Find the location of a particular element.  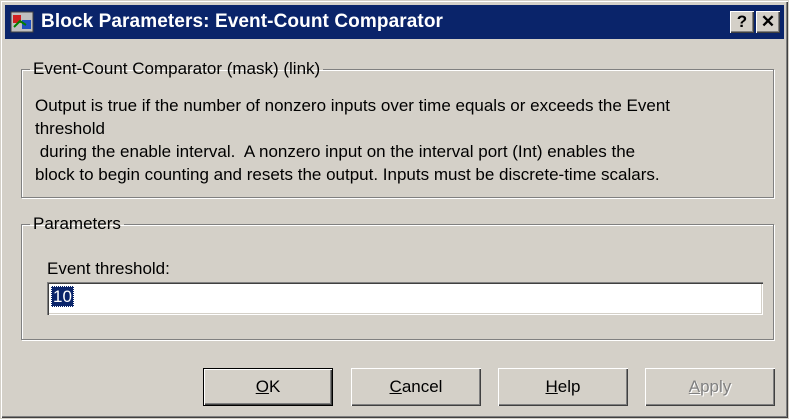

context-help-button: ? is located at coordinates (742, 22).